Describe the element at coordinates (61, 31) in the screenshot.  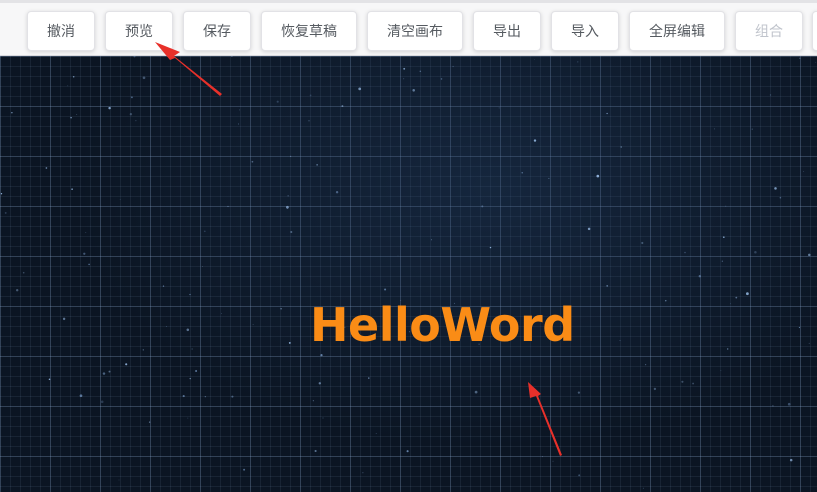
I see `undo-button: 撤消` at that location.